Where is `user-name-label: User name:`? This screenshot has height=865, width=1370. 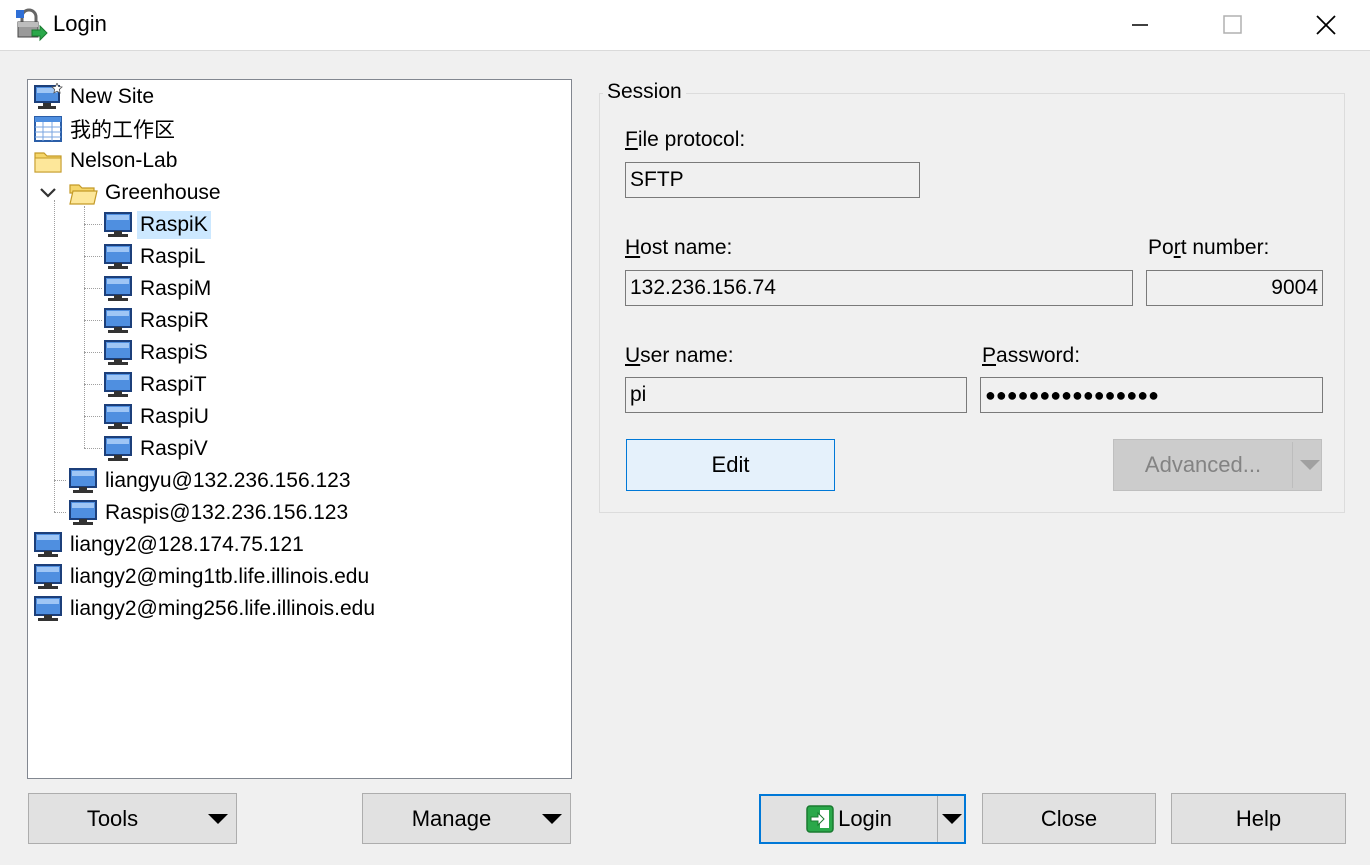
user-name-label: User name: is located at coordinates (679, 355).